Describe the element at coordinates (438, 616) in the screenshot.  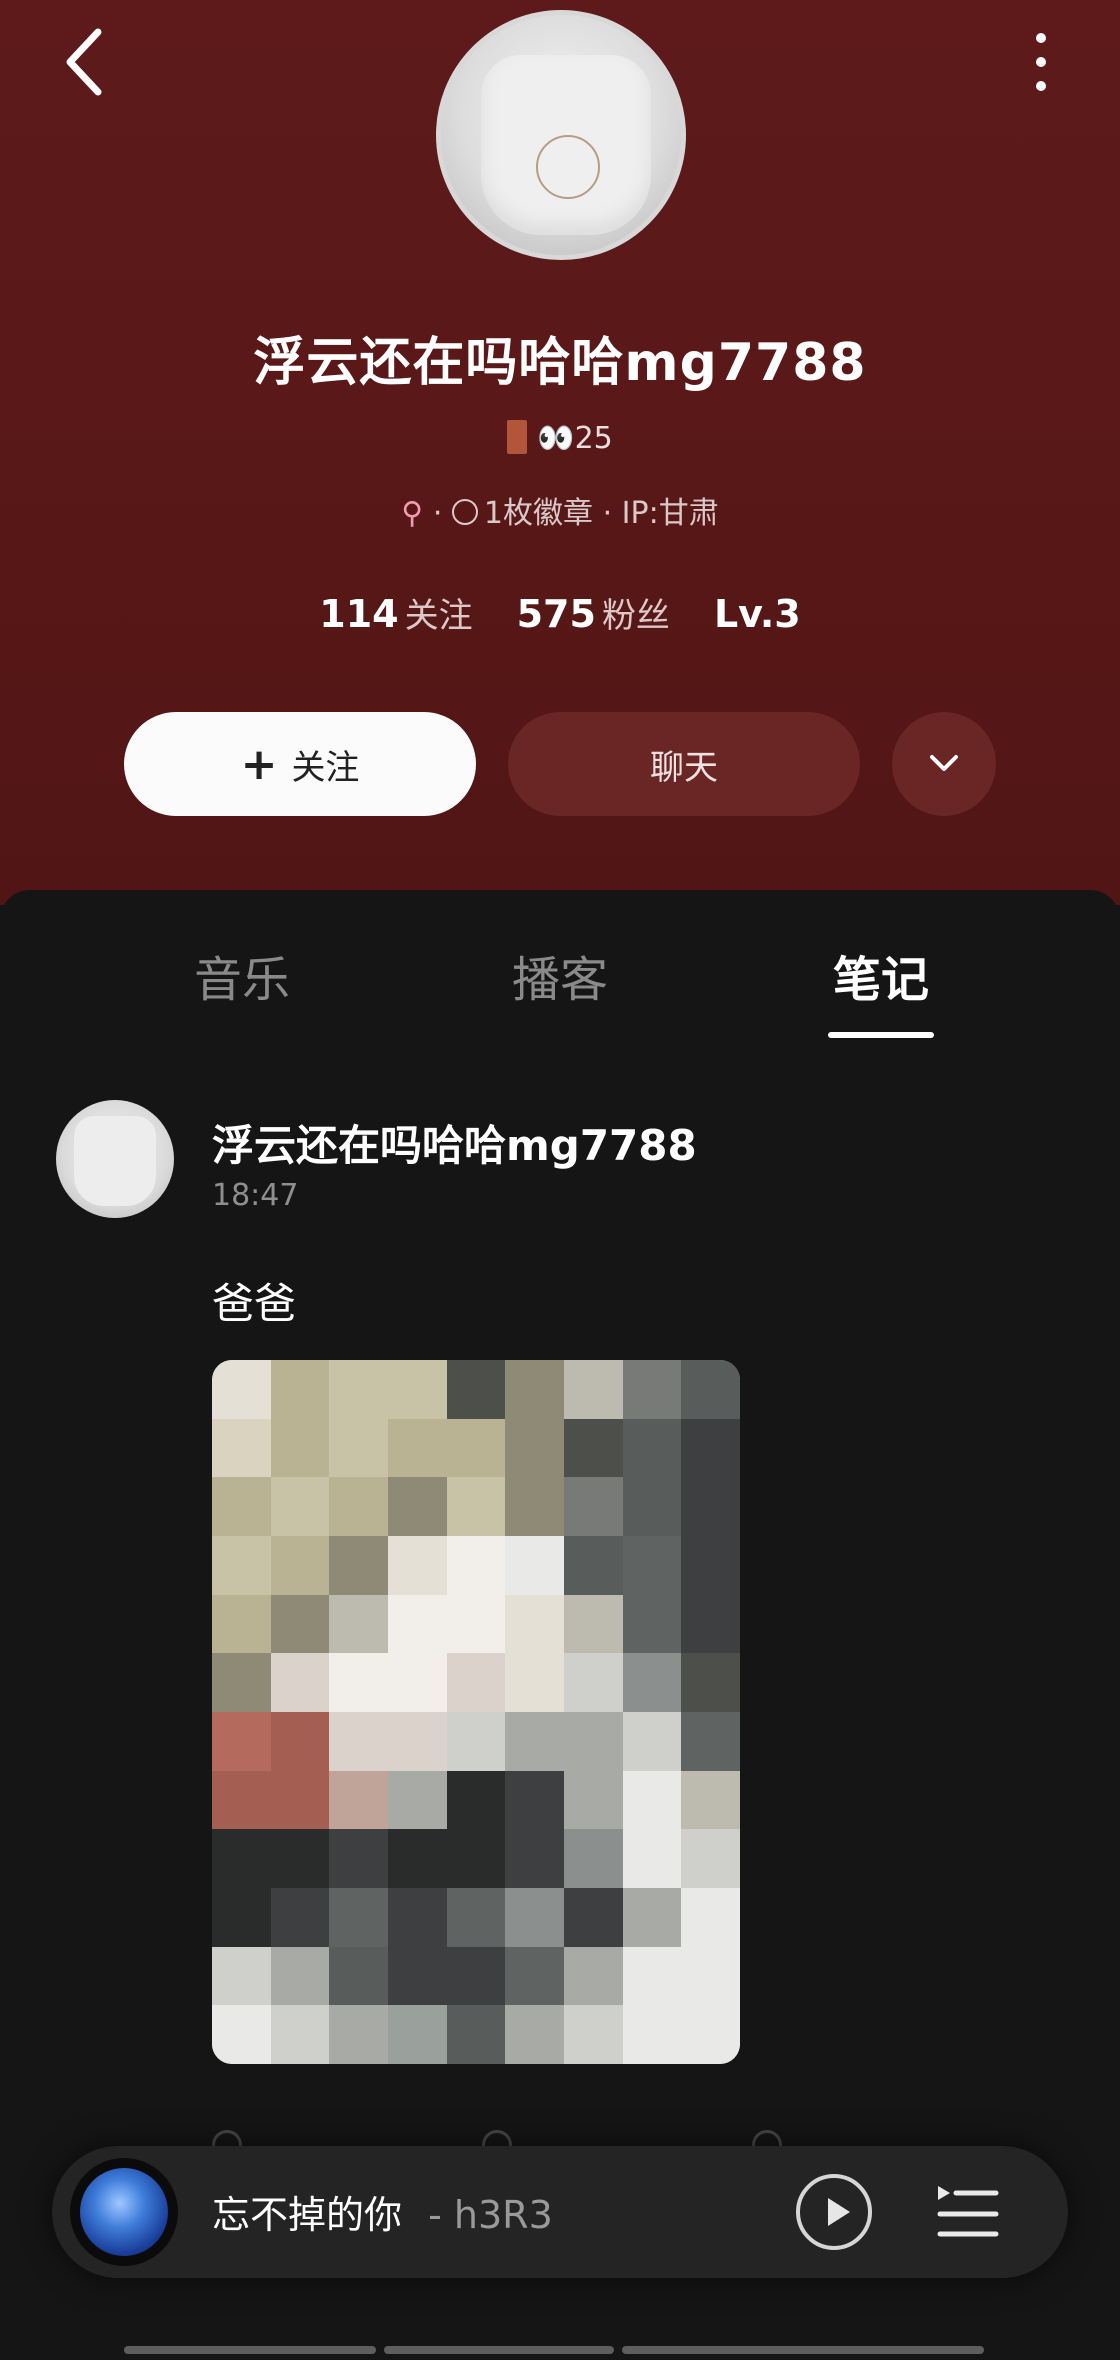
I see `following-label: 关注` at that location.